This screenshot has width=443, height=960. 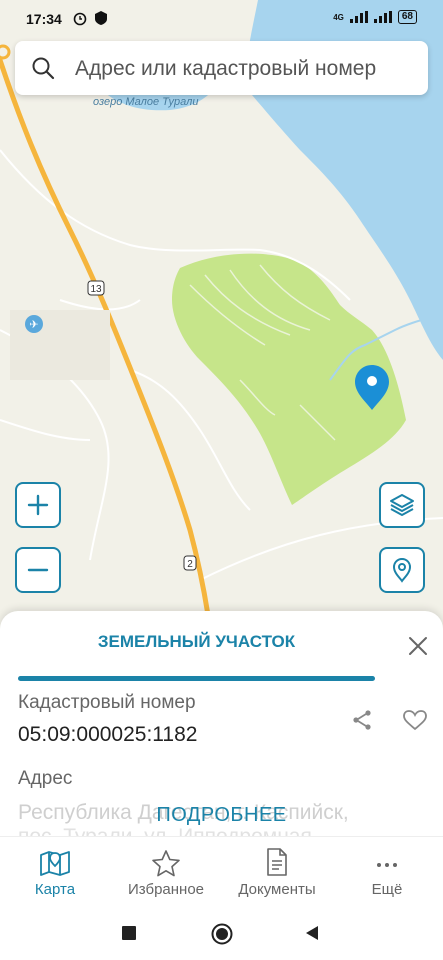 I want to click on bottom-tab-bar: Карта Избранное Документы Ещё, so click(x=221, y=871).